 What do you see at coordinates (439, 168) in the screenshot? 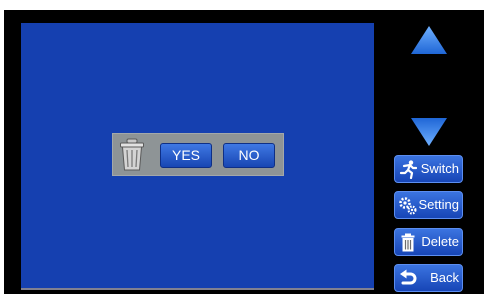
I see `switch-label: Switch` at bounding box center [439, 168].